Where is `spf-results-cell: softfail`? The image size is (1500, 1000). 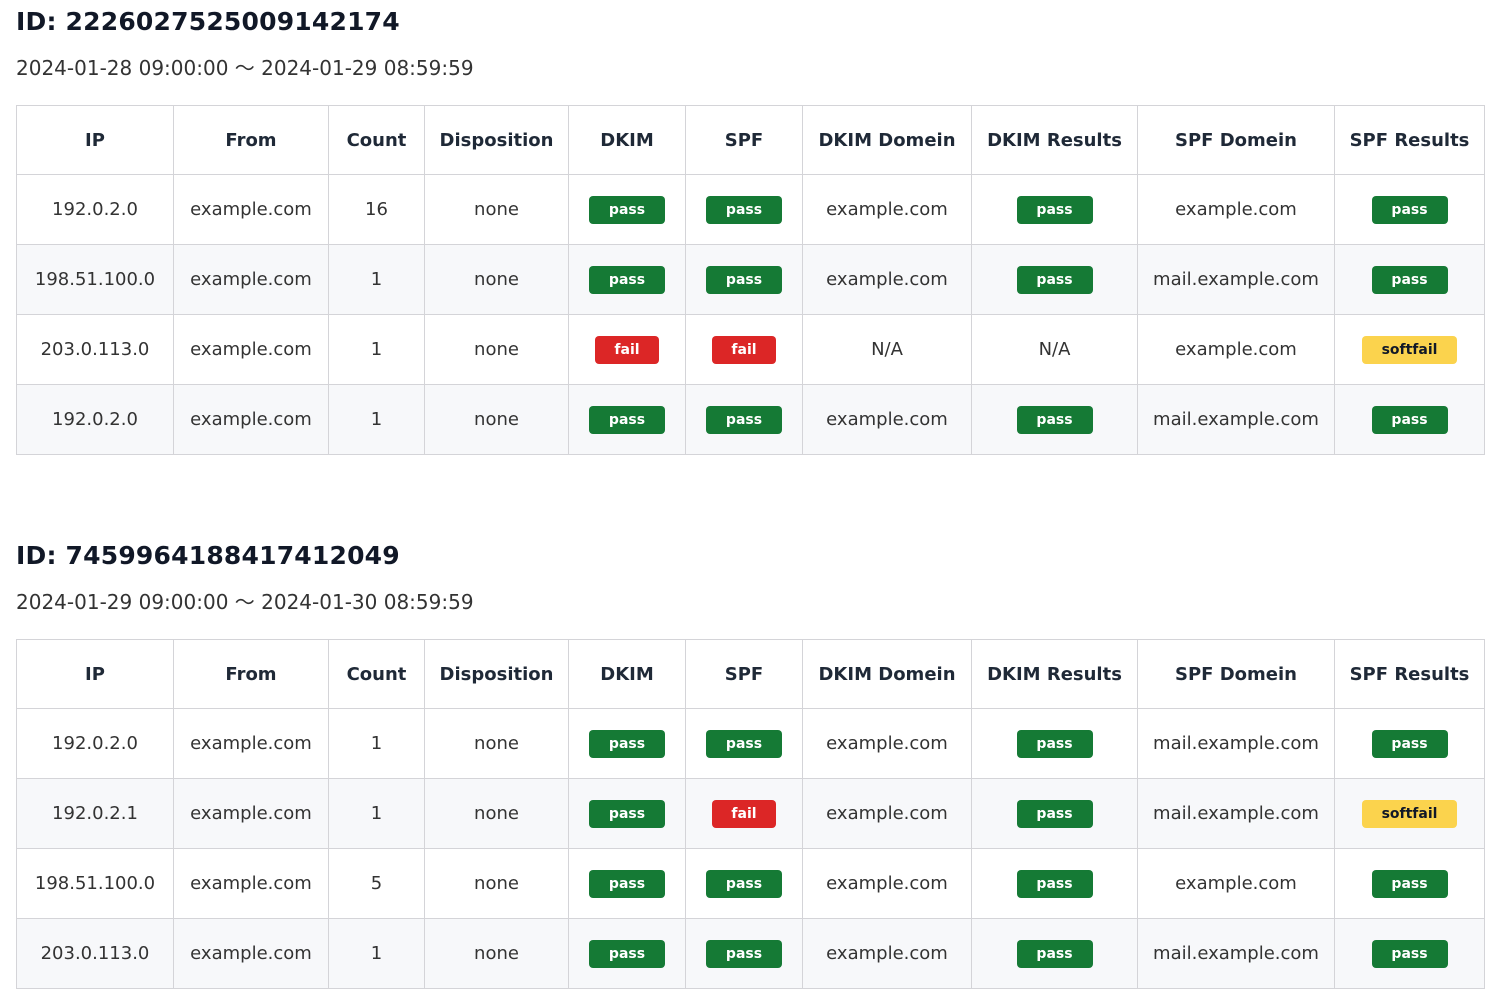
spf-results-cell: softfail is located at coordinates (1409, 813).